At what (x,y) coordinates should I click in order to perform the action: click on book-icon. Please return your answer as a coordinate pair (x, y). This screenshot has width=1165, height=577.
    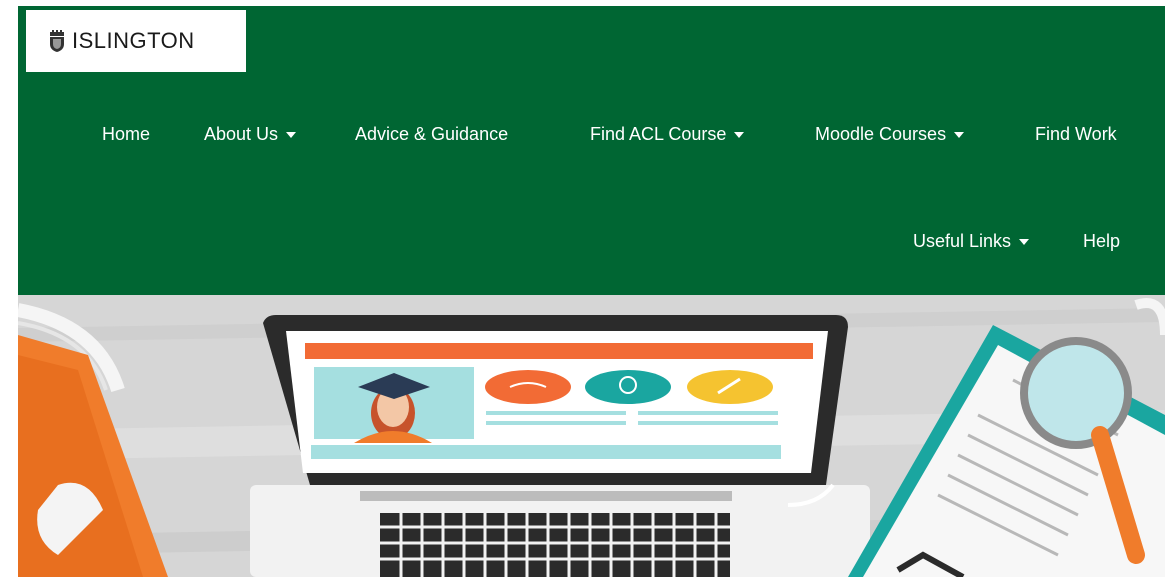
    Looking at the image, I should click on (528, 387).